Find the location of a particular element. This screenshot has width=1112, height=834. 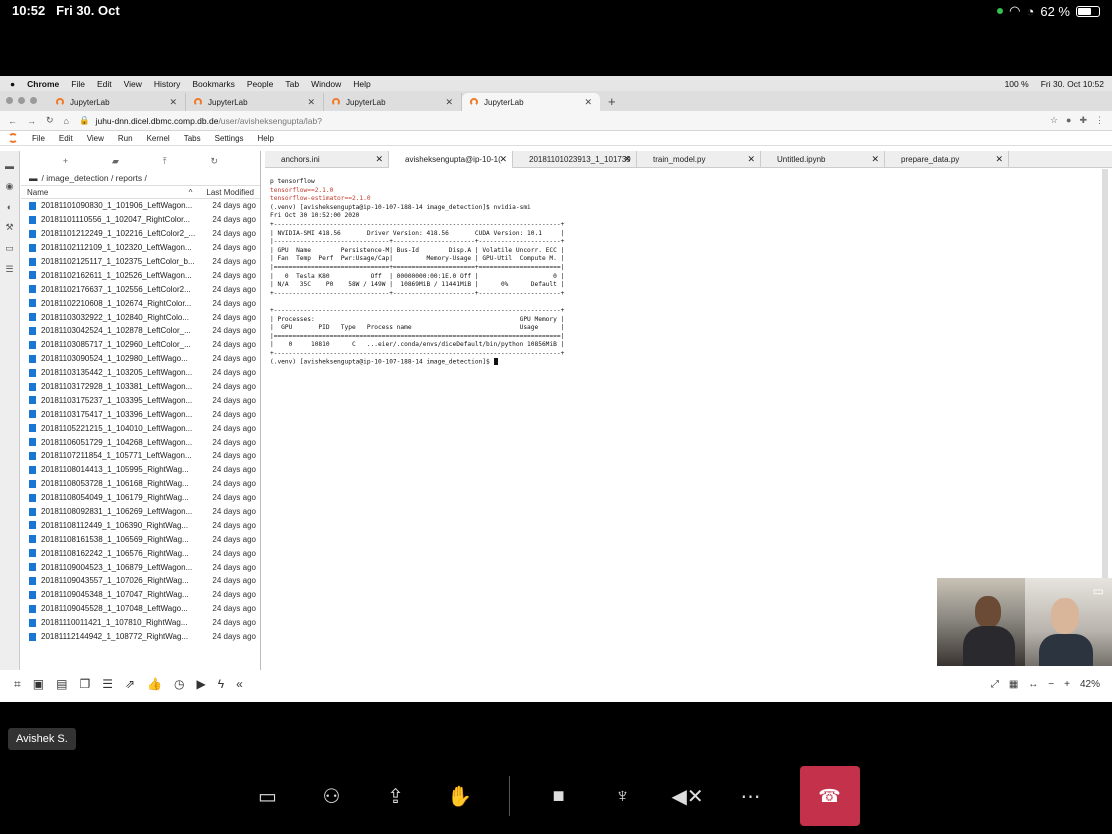

fullscreen-icon: ⤢ is located at coordinates (995, 684).